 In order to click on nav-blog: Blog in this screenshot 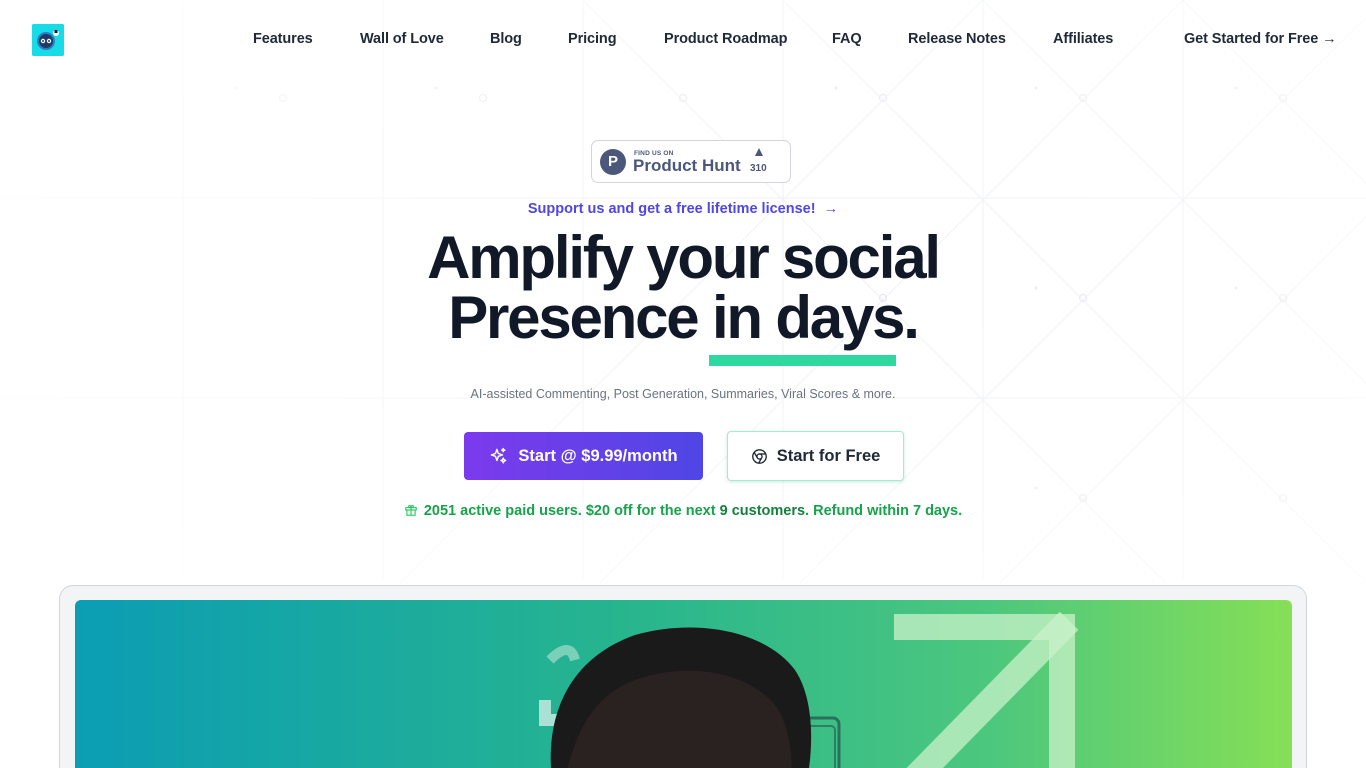, I will do `click(506, 39)`.